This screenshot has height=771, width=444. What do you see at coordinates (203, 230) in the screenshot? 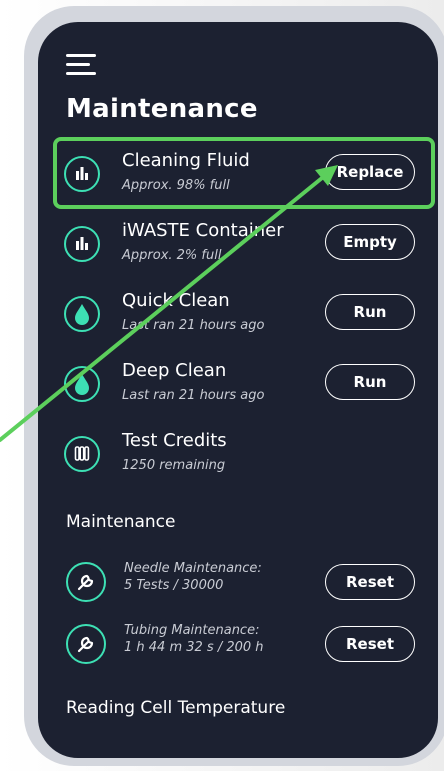
I see `row-title: iWASTE Container` at bounding box center [203, 230].